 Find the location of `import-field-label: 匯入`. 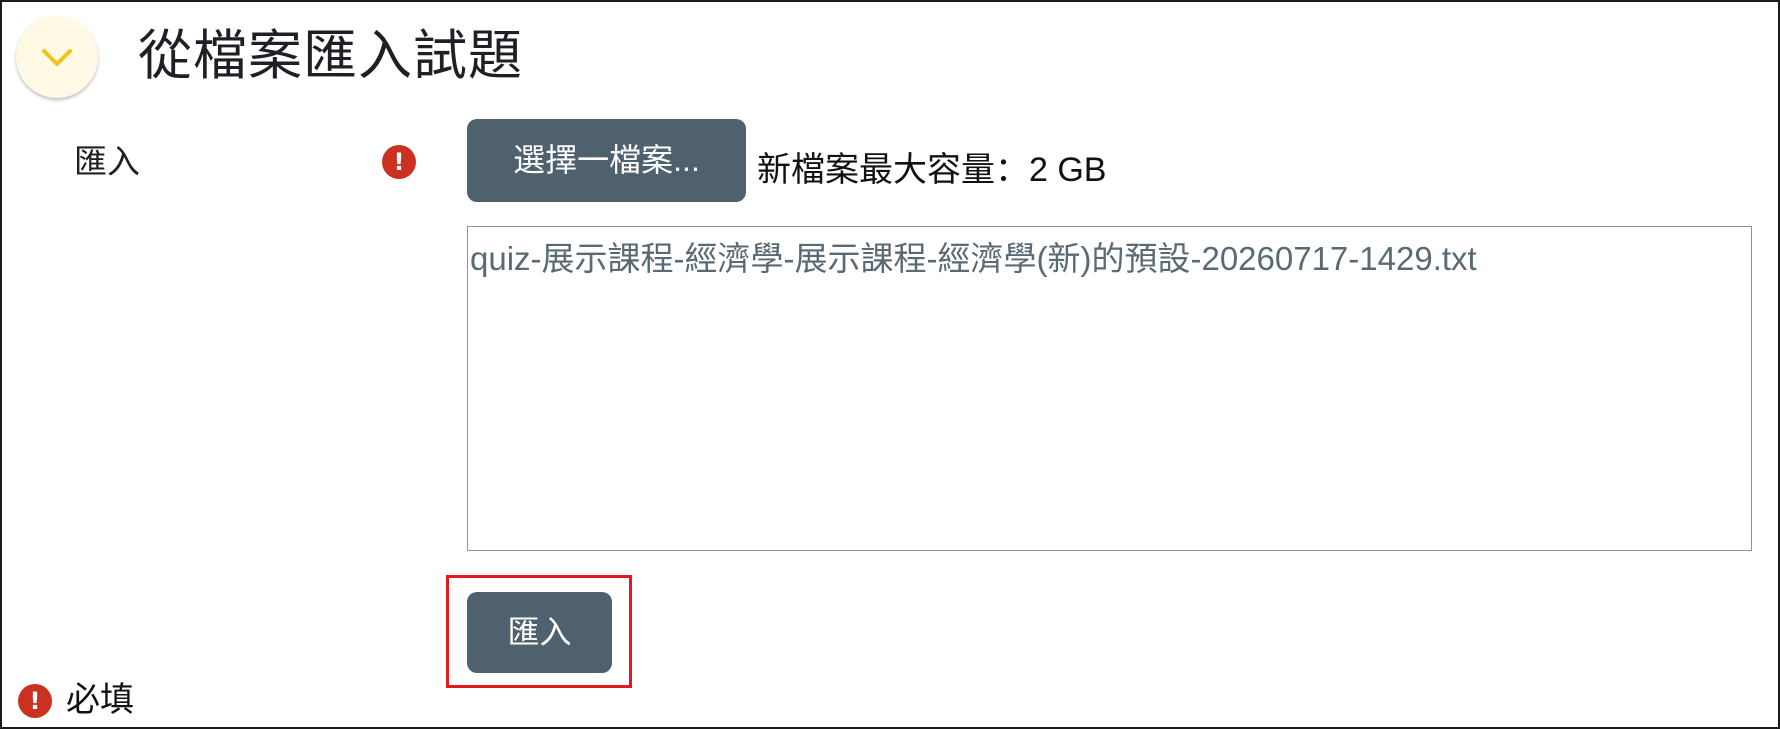

import-field-label: 匯入 is located at coordinates (107, 161).